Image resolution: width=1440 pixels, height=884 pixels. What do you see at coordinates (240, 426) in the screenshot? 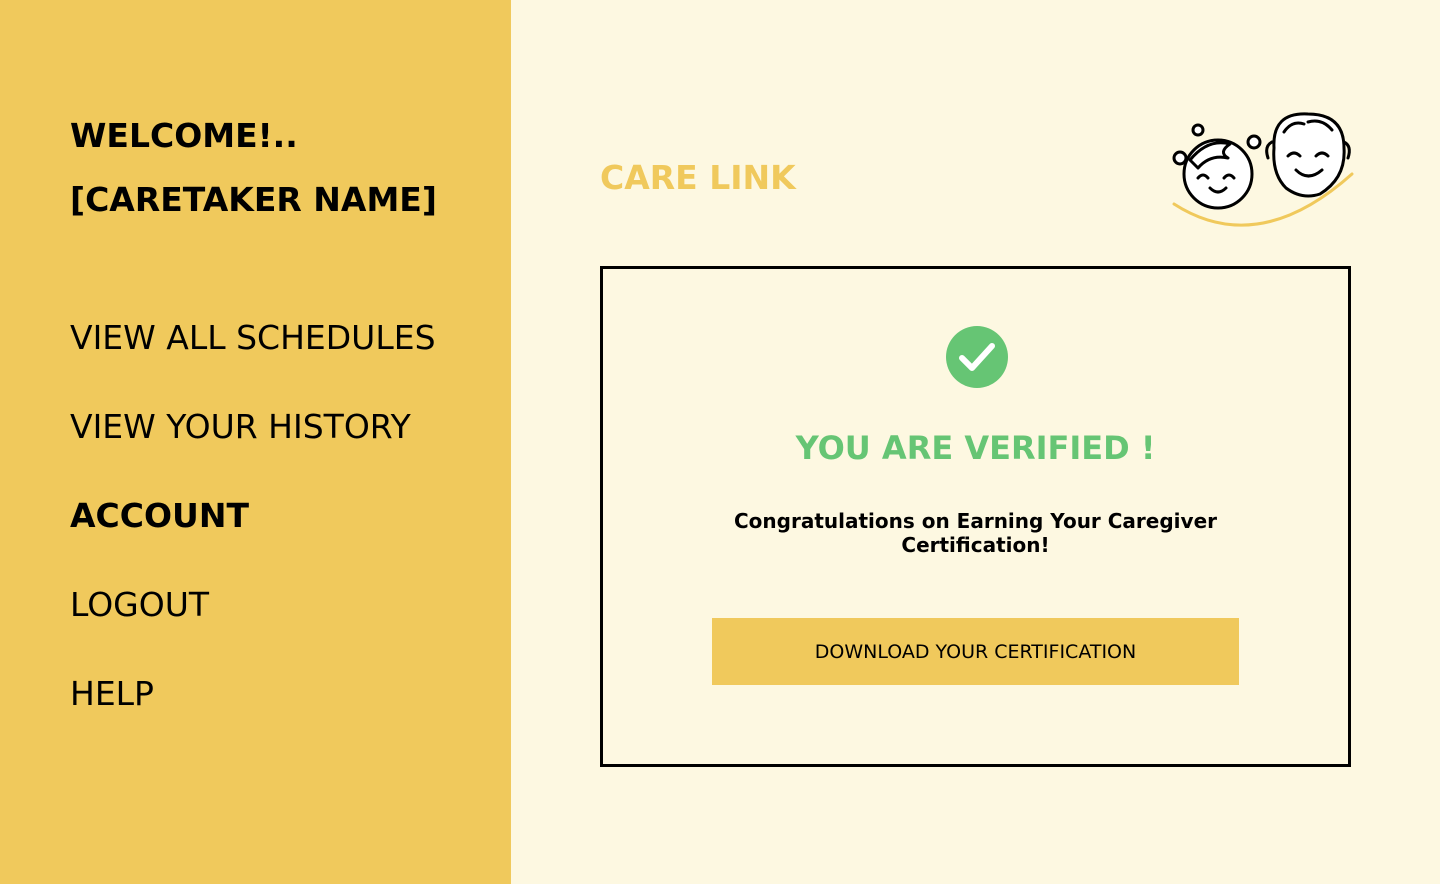
I see `sidebar-item-view-your-history: VIEW YOUR HISTORY` at bounding box center [240, 426].